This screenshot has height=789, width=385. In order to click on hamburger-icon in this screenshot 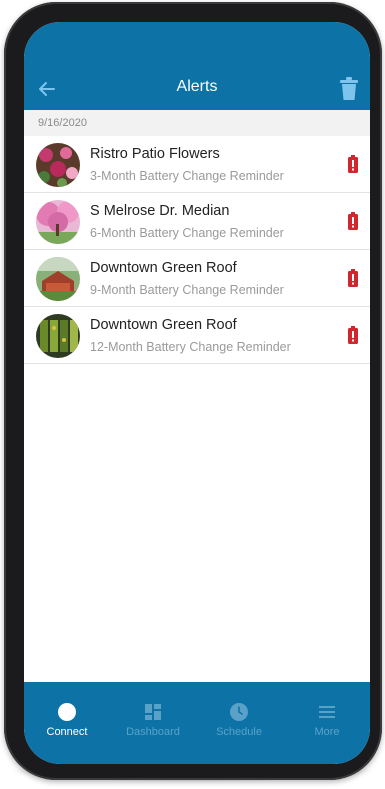, I will do `click(327, 712)`.